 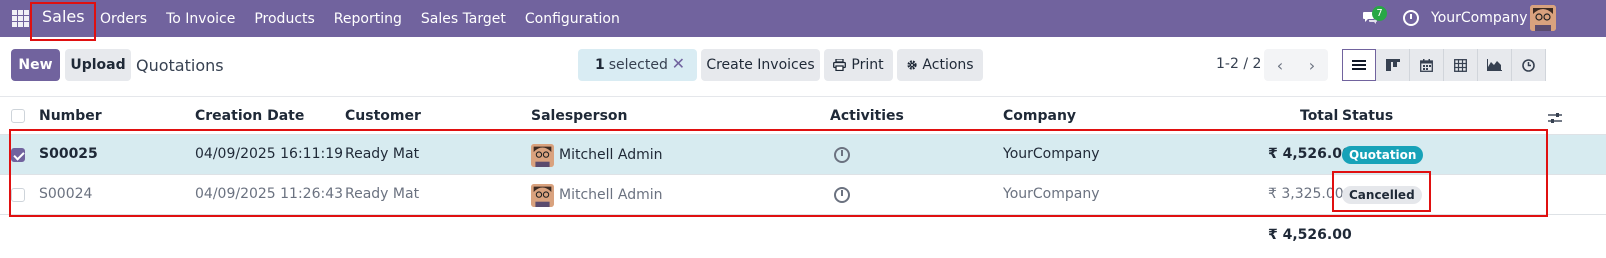 I want to click on pager-previous-button: ‹, so click(x=1280, y=65).